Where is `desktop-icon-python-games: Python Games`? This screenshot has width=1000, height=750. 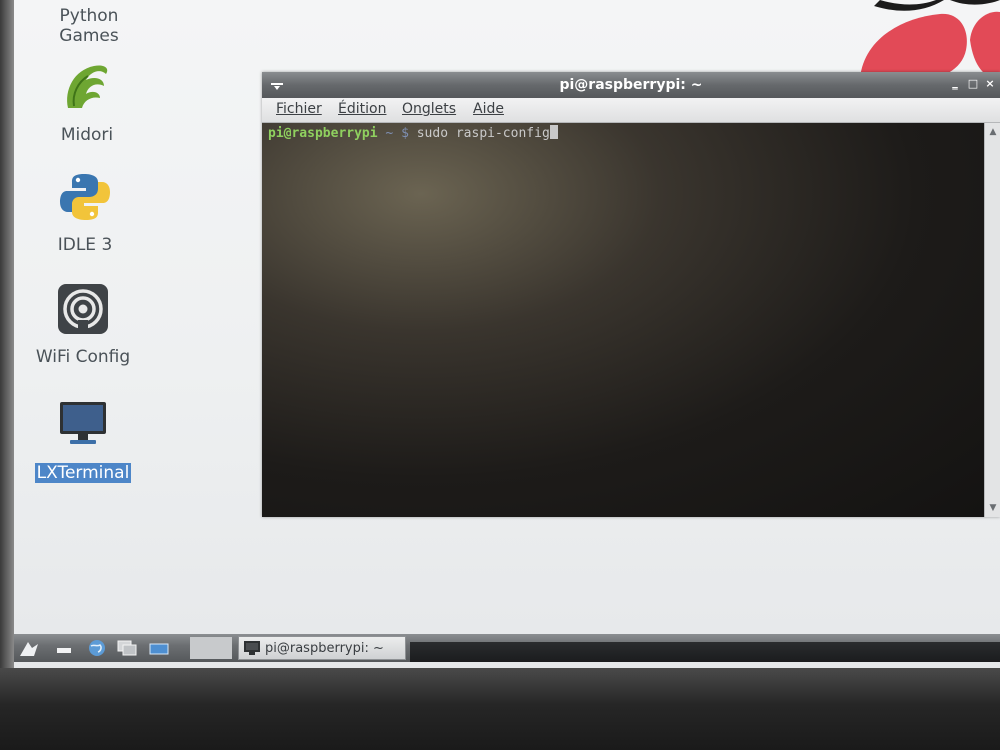
desktop-icon-python-games: Python Games is located at coordinates (89, 26).